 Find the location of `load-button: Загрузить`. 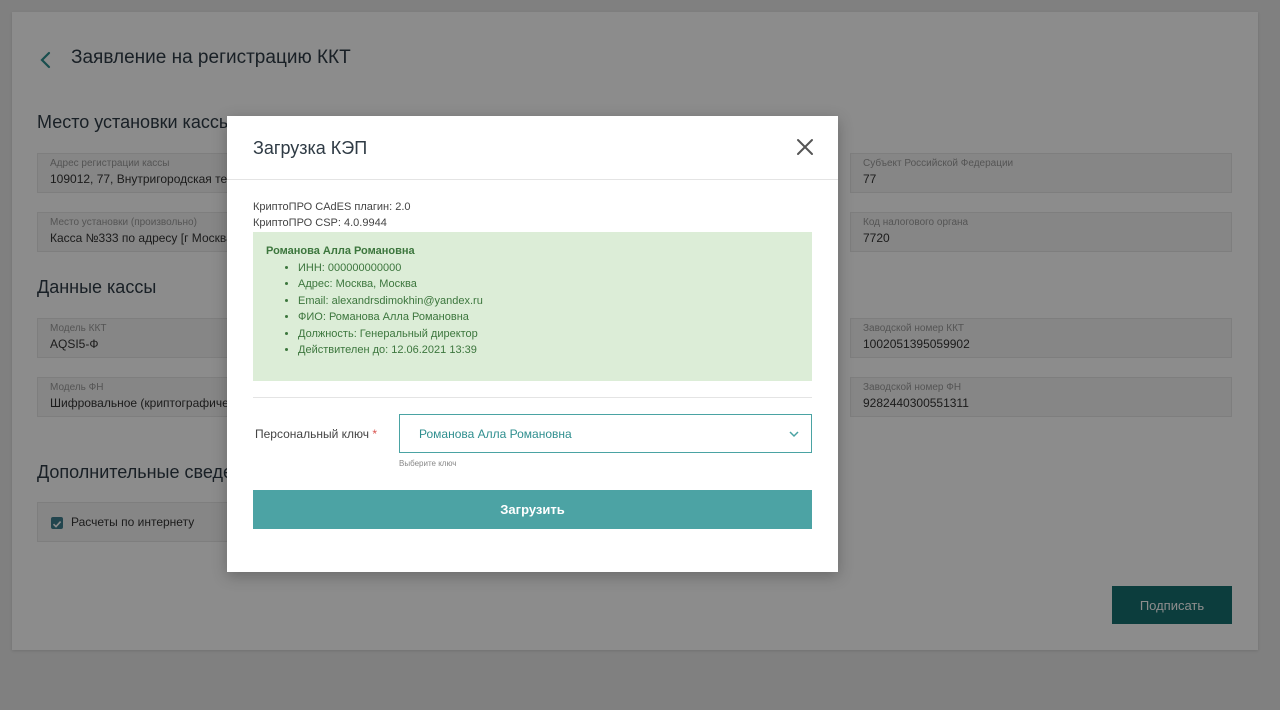

load-button: Загрузить is located at coordinates (532, 509).